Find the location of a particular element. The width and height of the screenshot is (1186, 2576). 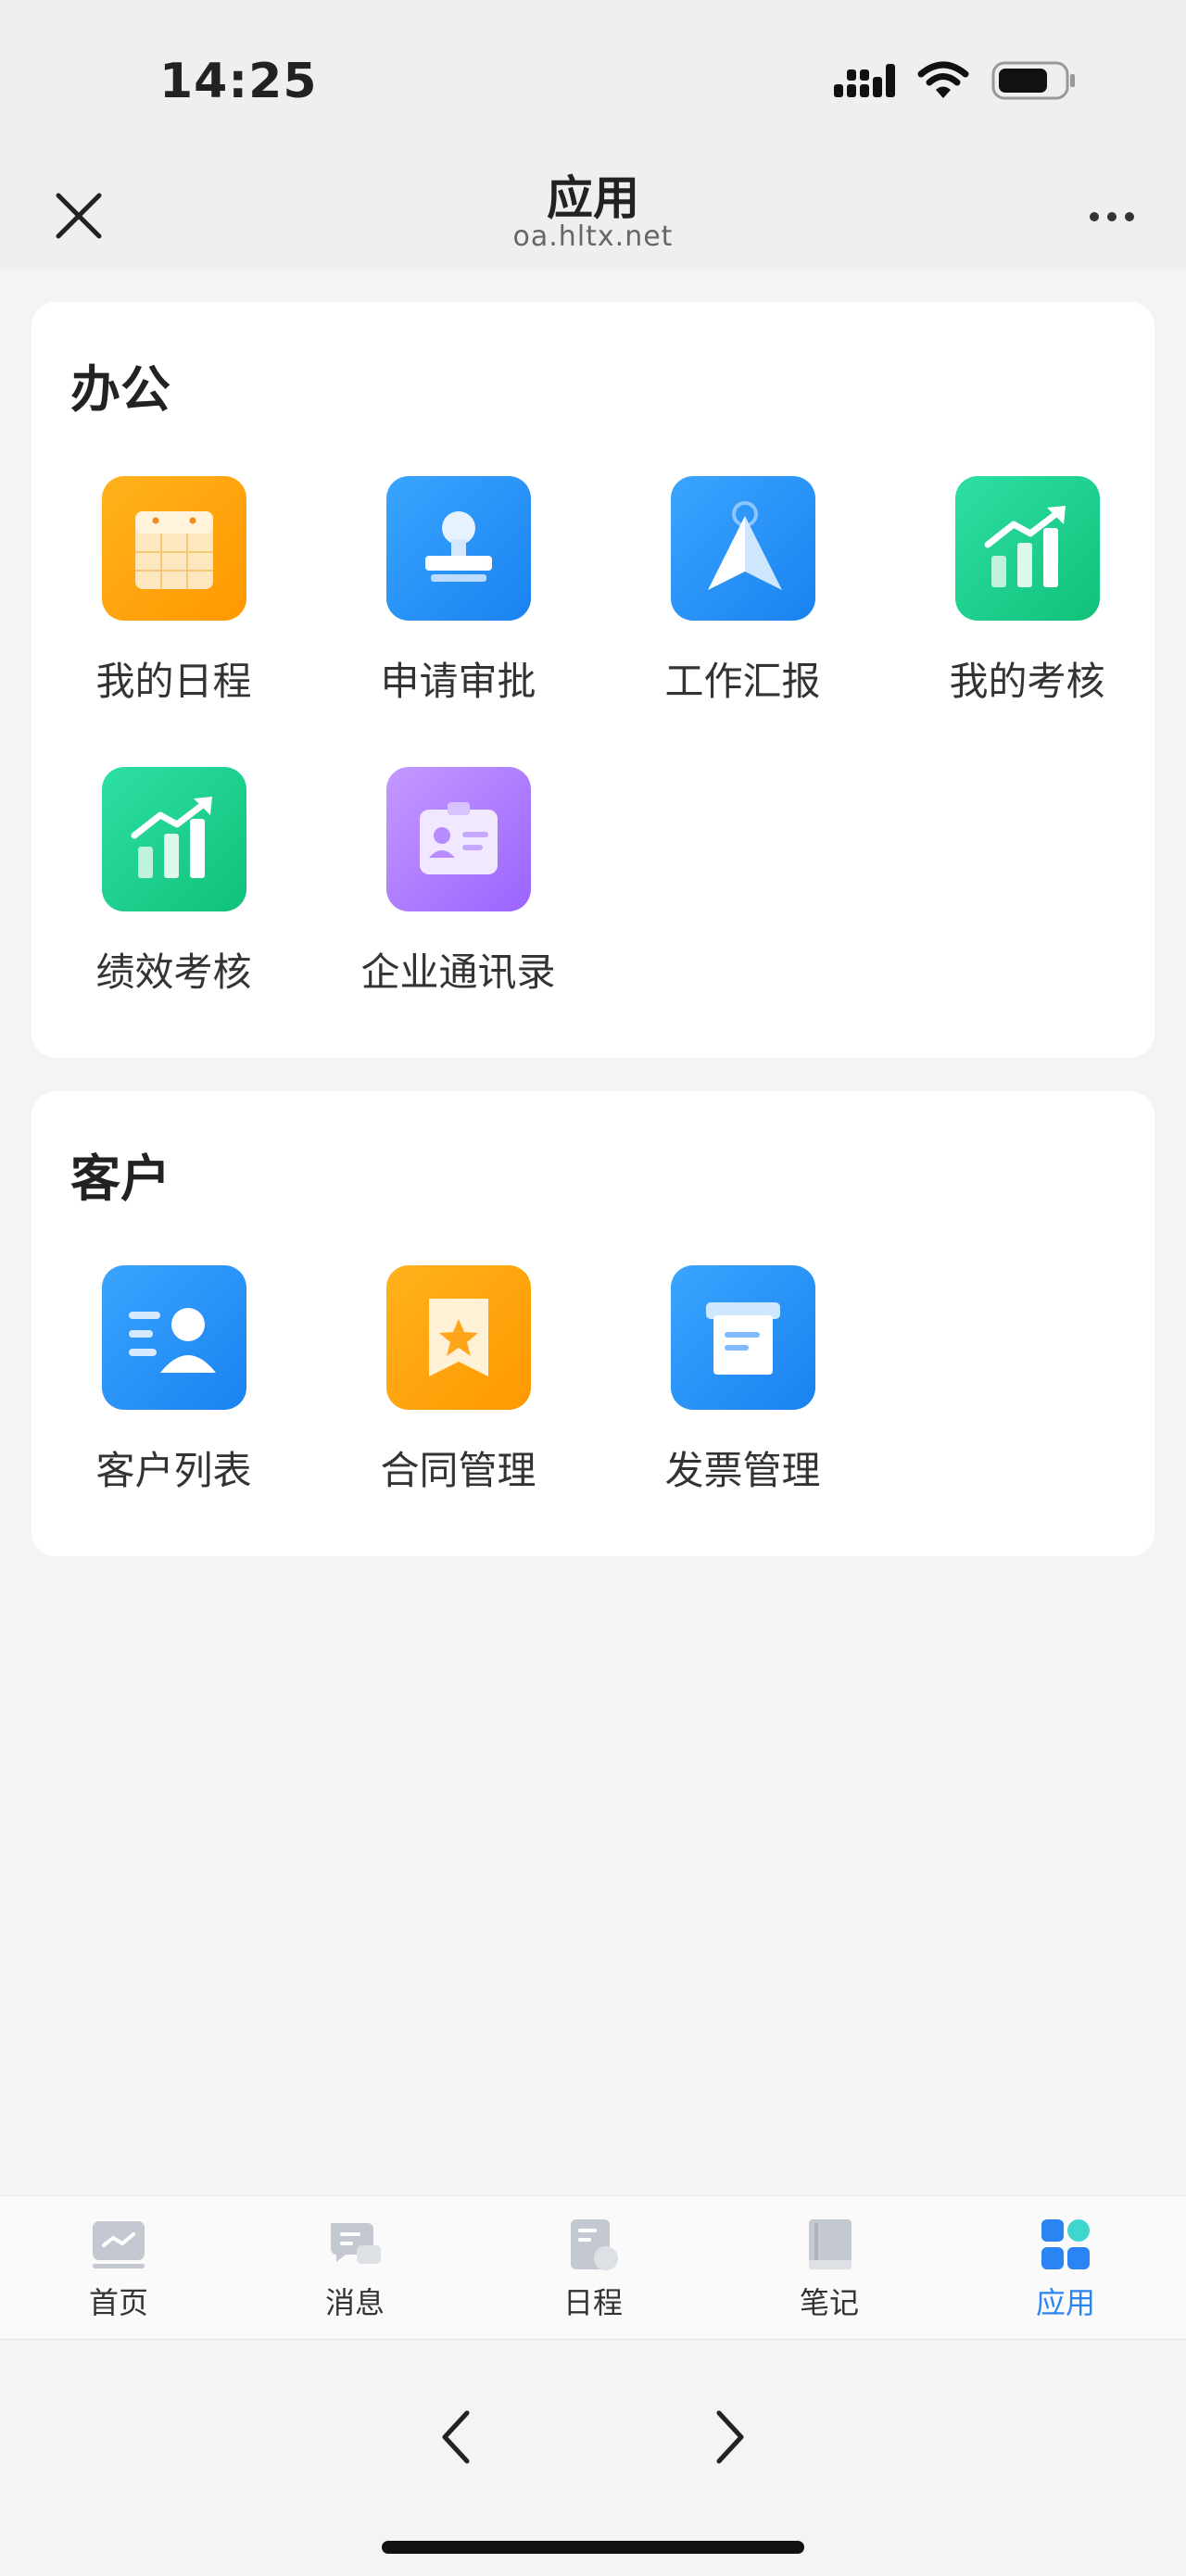

message-icon is located at coordinates (355, 2244).